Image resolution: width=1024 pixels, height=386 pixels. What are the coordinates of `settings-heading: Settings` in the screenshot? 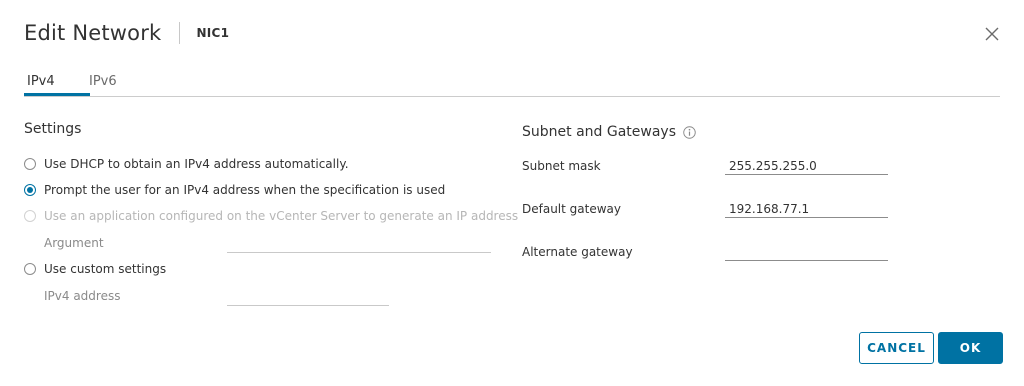 It's located at (53, 129).